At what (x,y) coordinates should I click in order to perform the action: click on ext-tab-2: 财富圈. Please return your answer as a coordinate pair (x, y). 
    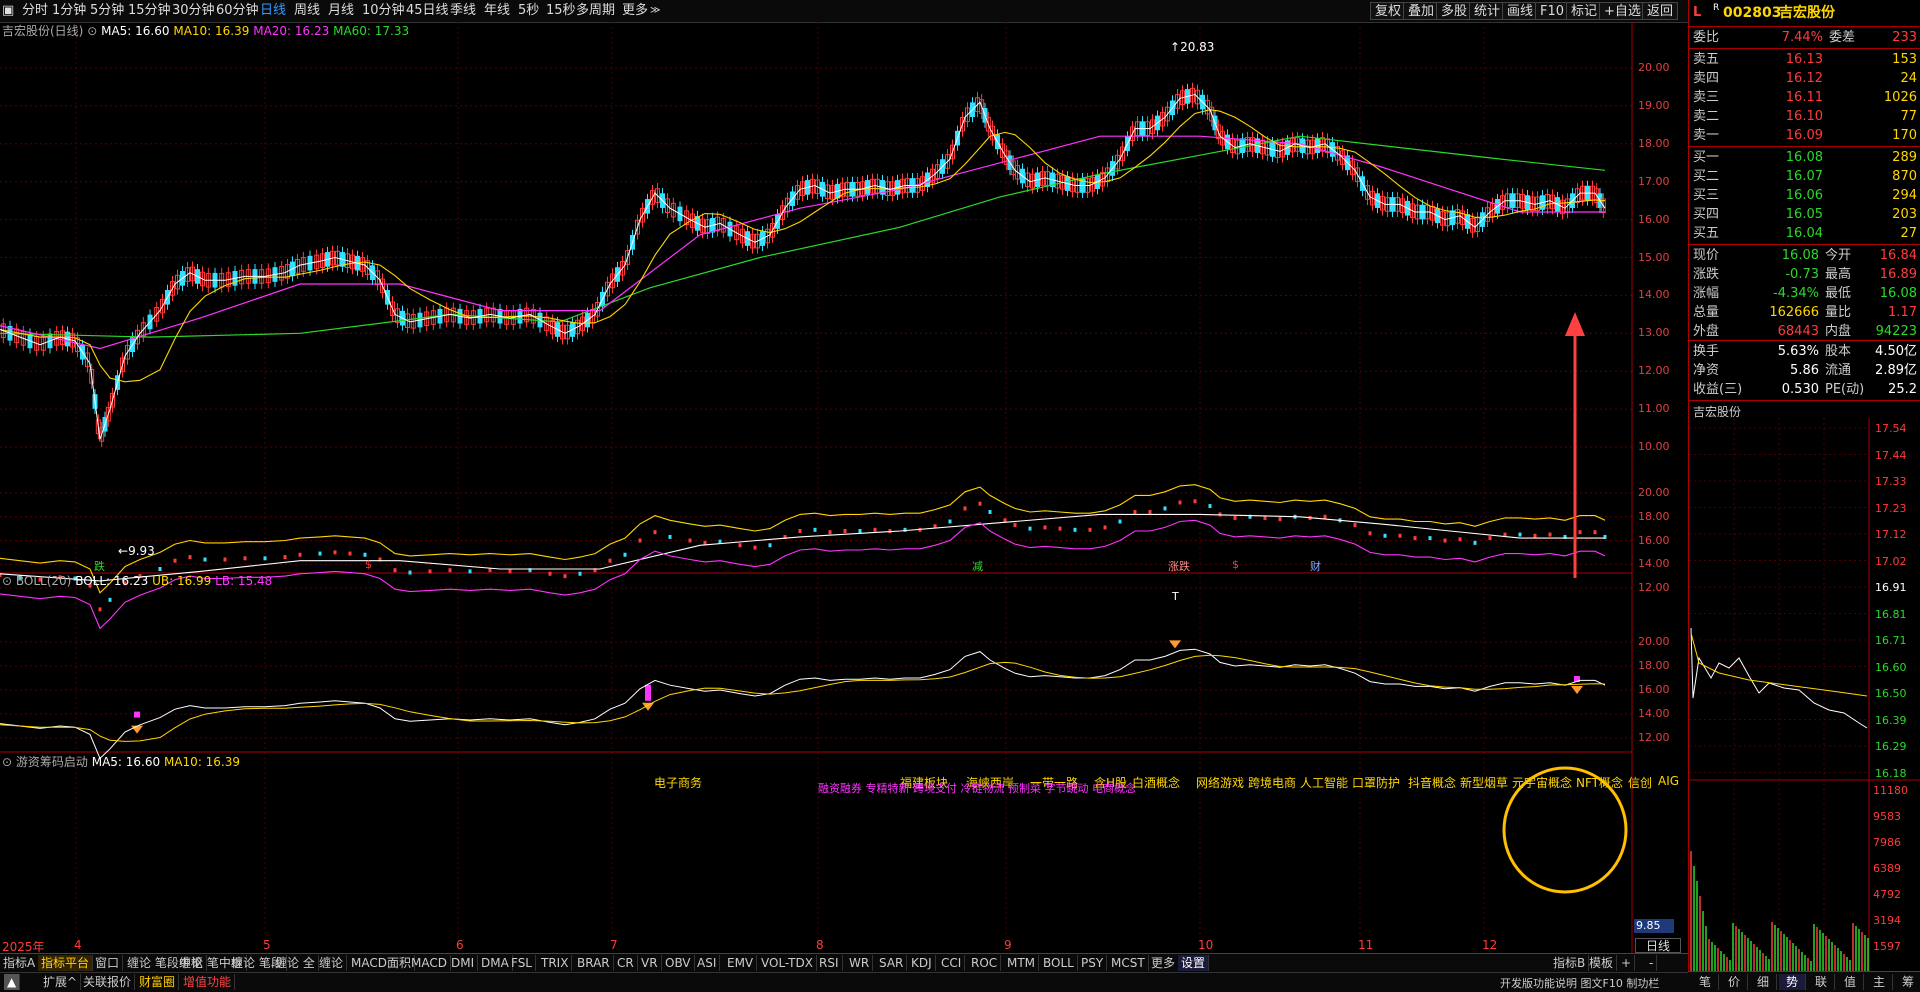
    Looking at the image, I should click on (158, 982).